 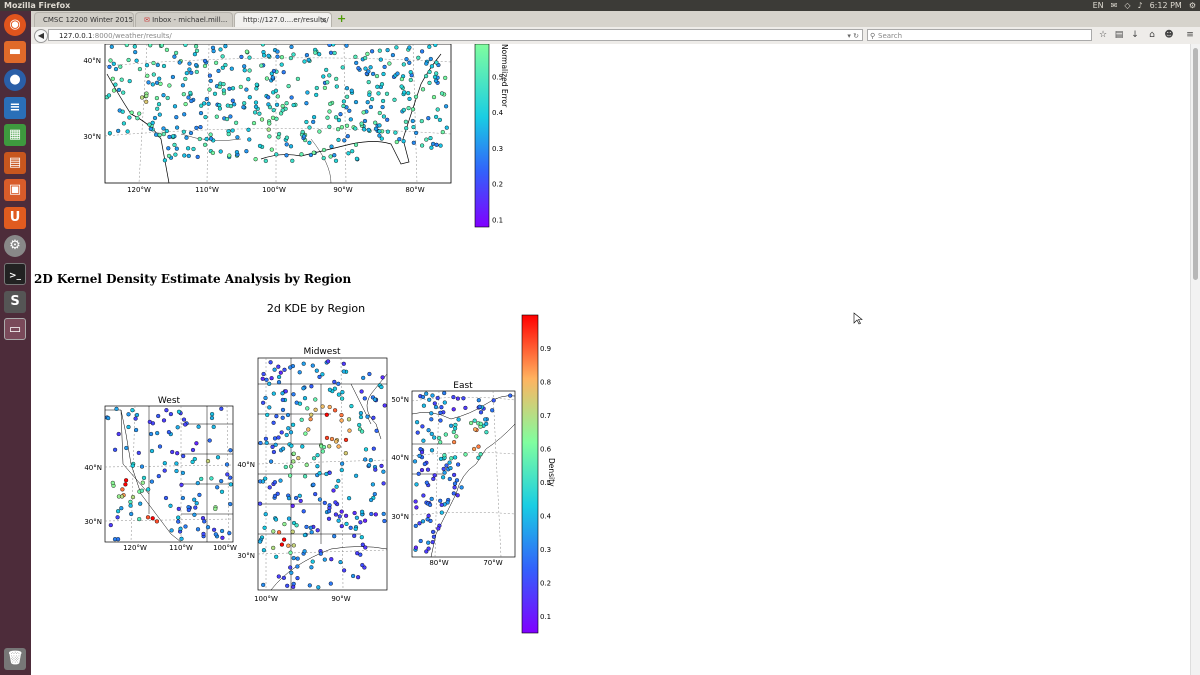 What do you see at coordinates (1135, 35) in the screenshot?
I see `downloads-icon: ↓` at bounding box center [1135, 35].